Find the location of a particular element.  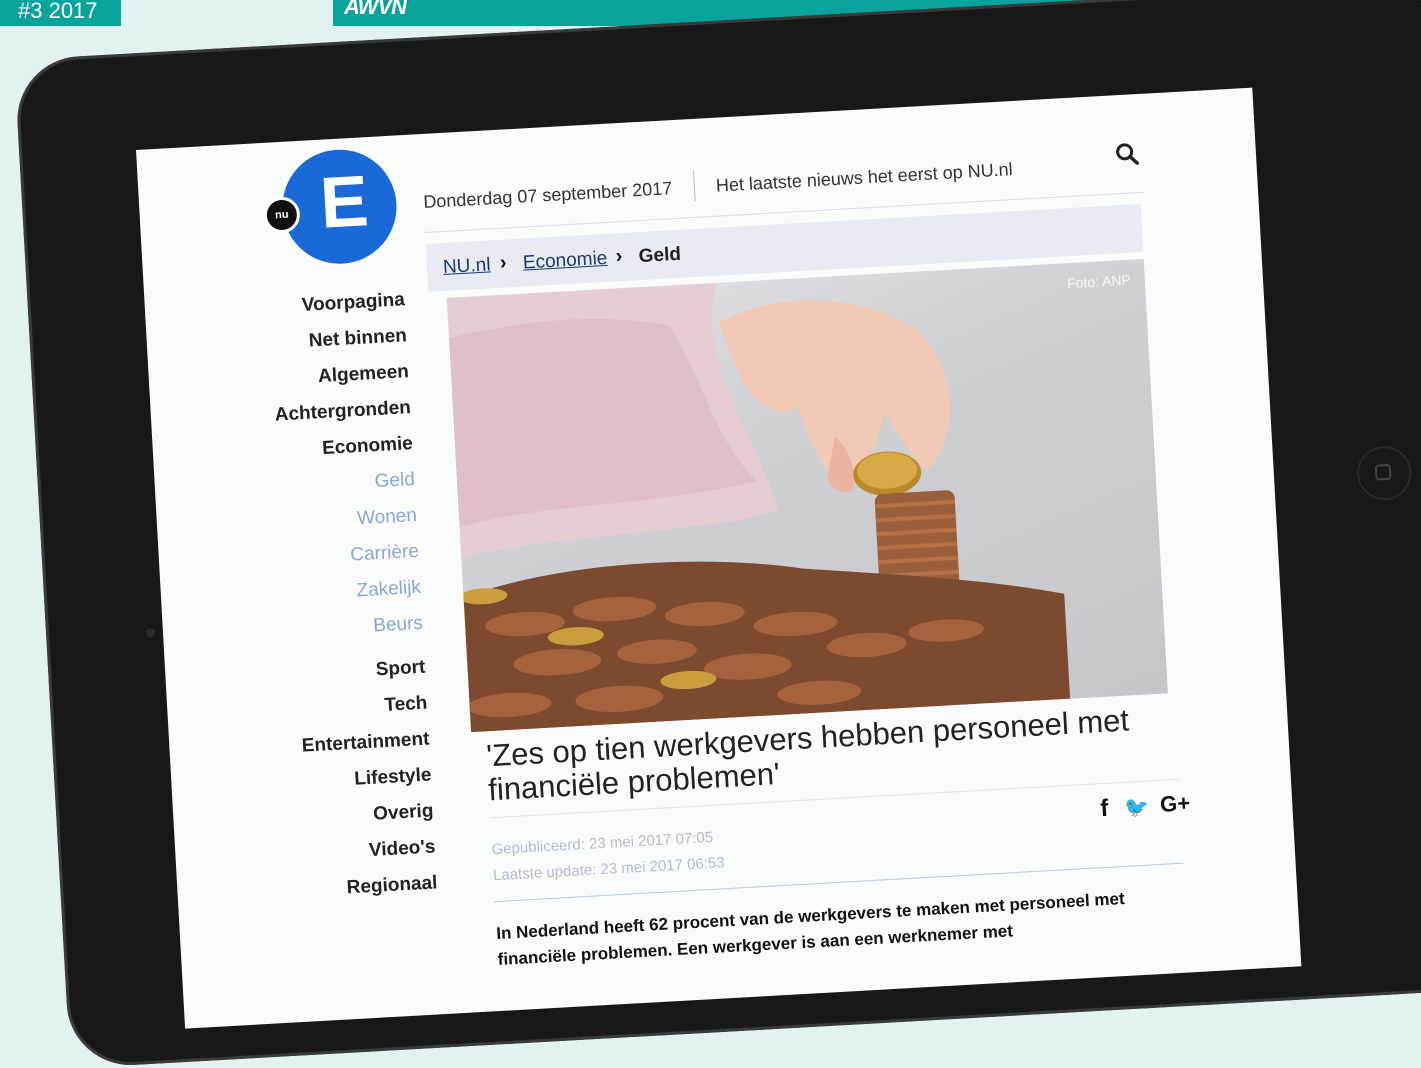

site-logo-letter: E is located at coordinates (344, 202).